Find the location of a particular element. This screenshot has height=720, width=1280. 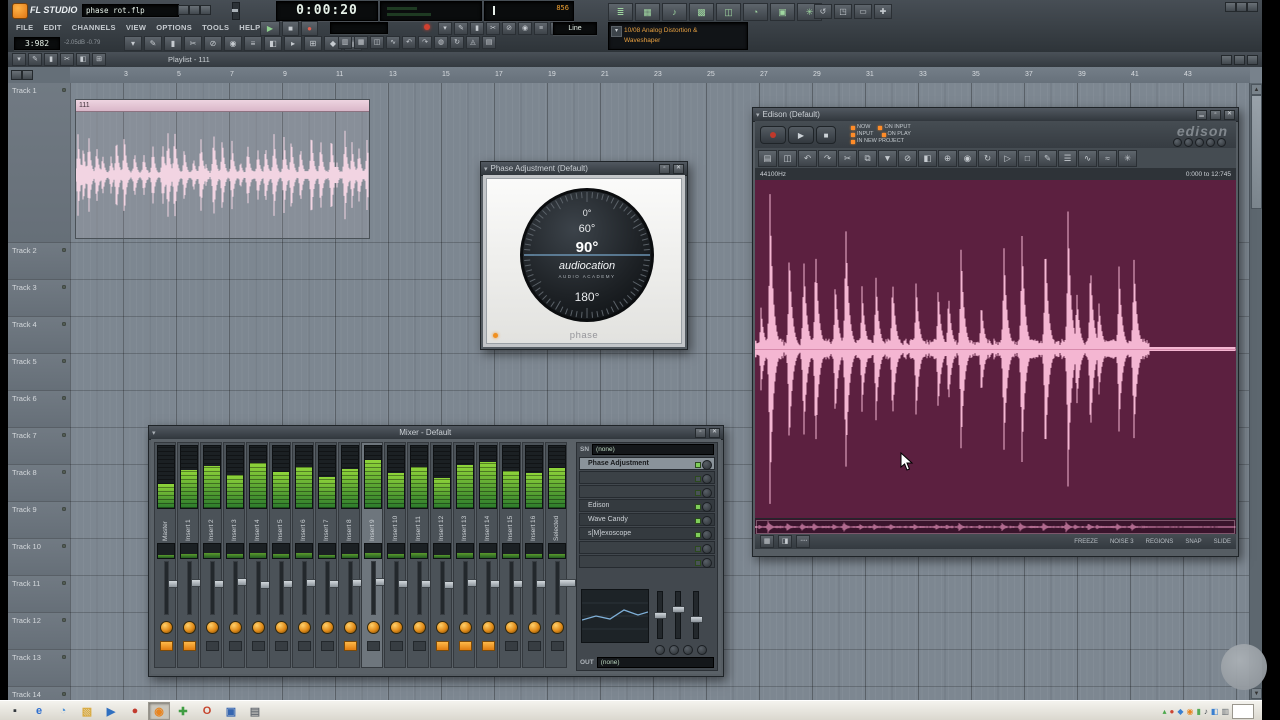

render-icon: ◍ is located at coordinates (441, 42).